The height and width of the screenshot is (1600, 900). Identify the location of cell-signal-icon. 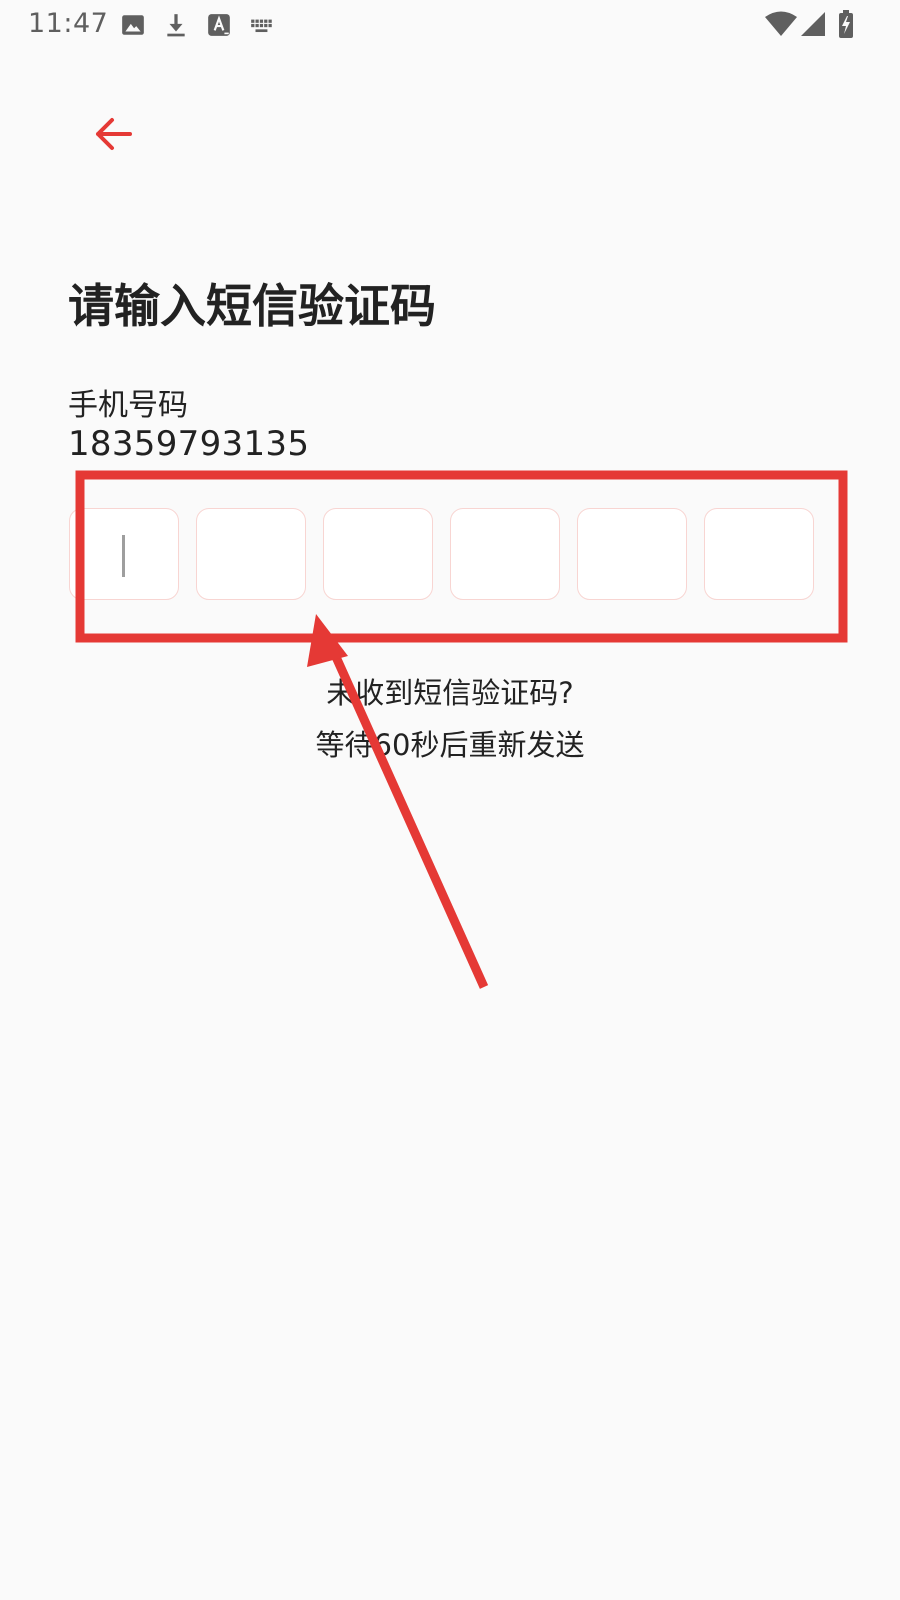
(813, 26).